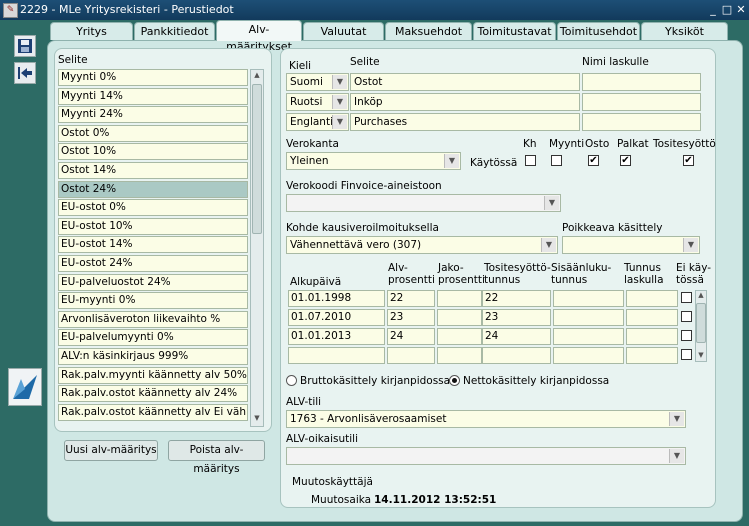 This screenshot has height=526, width=749. What do you see at coordinates (428, 31) in the screenshot?
I see `tab-maksuehdot: Maksuehdot` at bounding box center [428, 31].